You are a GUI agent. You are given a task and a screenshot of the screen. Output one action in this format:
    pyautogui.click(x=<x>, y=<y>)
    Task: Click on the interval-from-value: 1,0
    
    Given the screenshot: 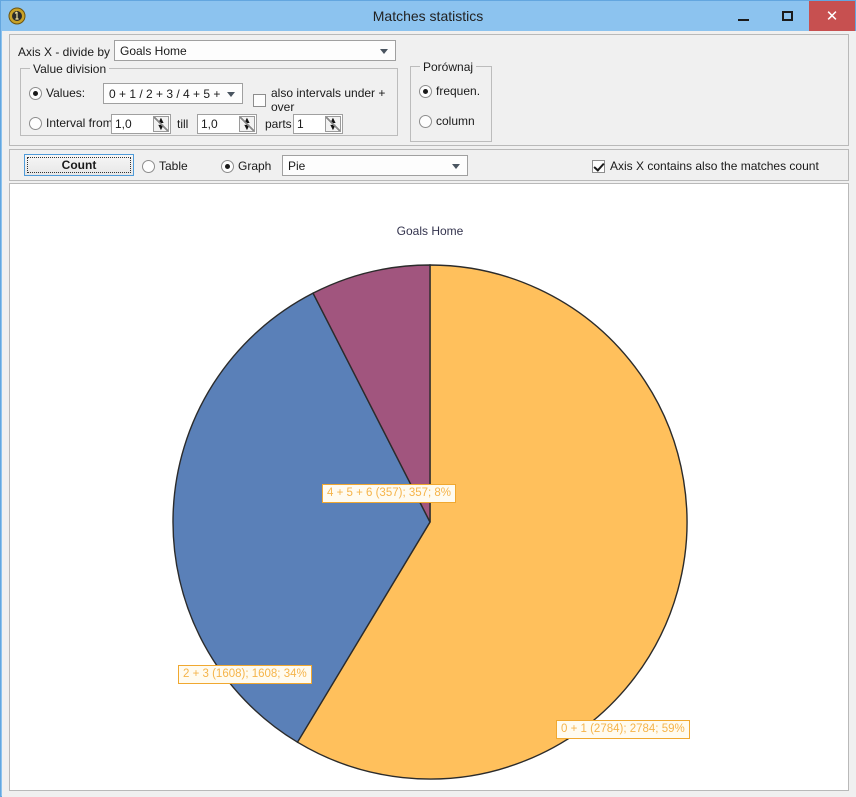 What is the action you would take?
    pyautogui.click(x=123, y=124)
    